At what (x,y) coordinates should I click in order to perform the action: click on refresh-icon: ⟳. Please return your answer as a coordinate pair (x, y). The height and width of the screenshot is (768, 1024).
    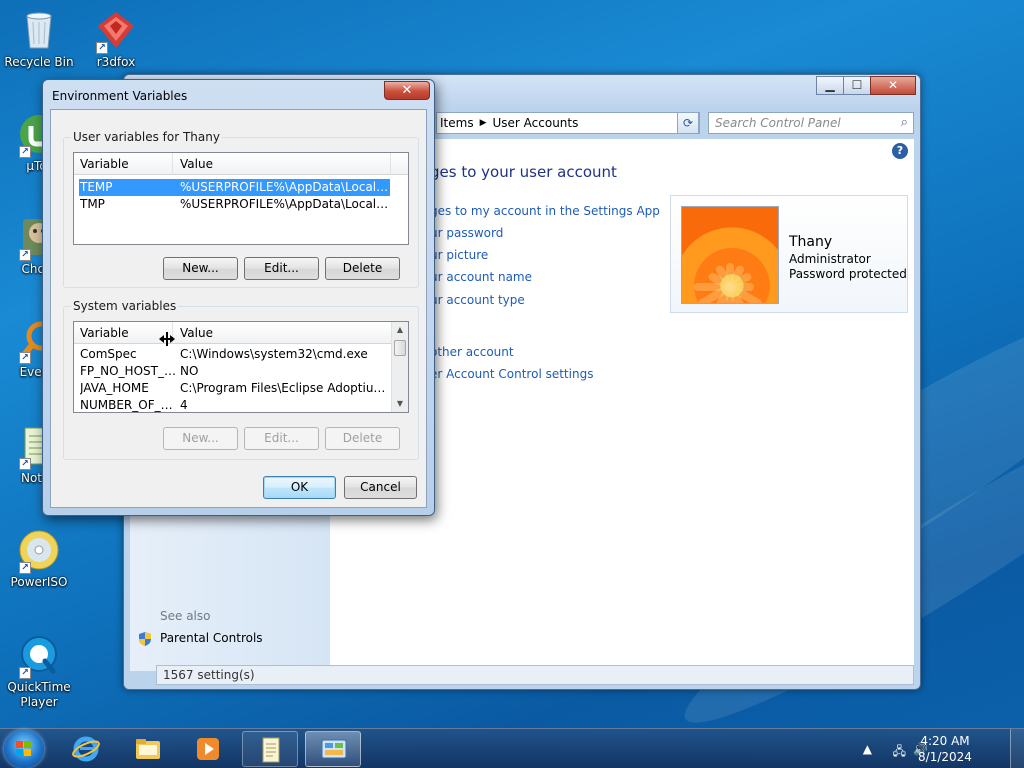
    Looking at the image, I should click on (688, 123).